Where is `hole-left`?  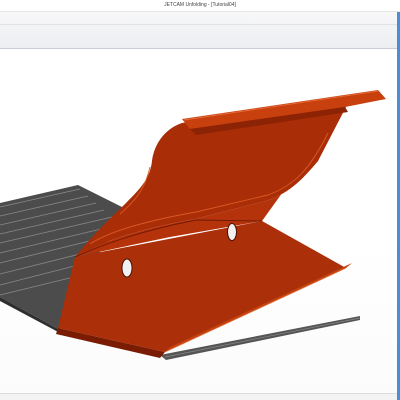
hole-left is located at coordinates (127, 268).